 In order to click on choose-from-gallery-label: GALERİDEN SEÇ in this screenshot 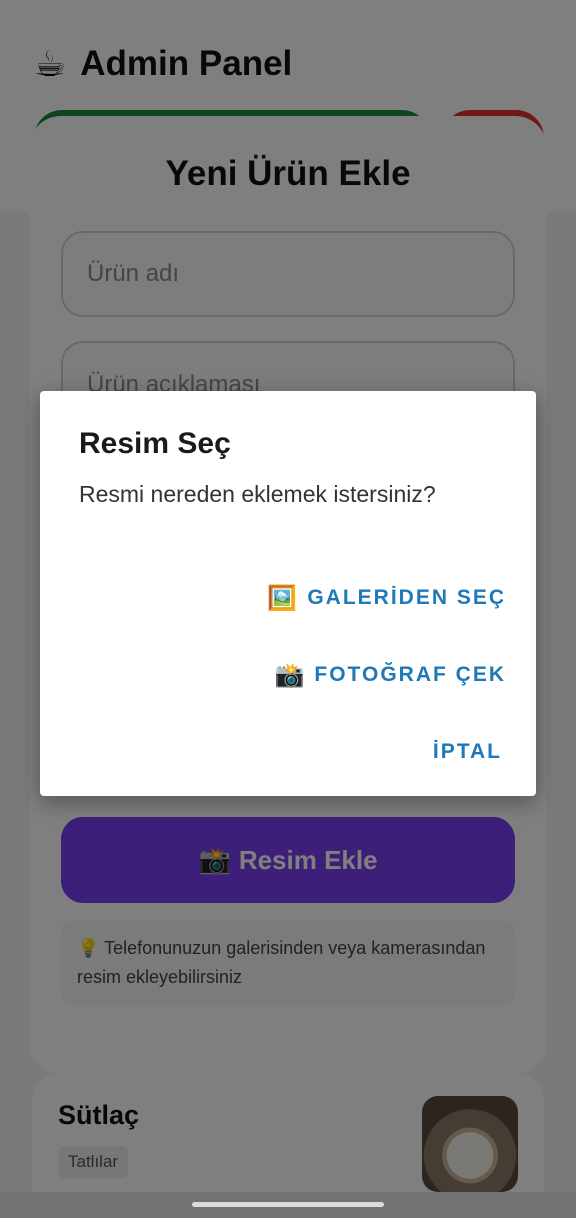, I will do `click(406, 597)`.